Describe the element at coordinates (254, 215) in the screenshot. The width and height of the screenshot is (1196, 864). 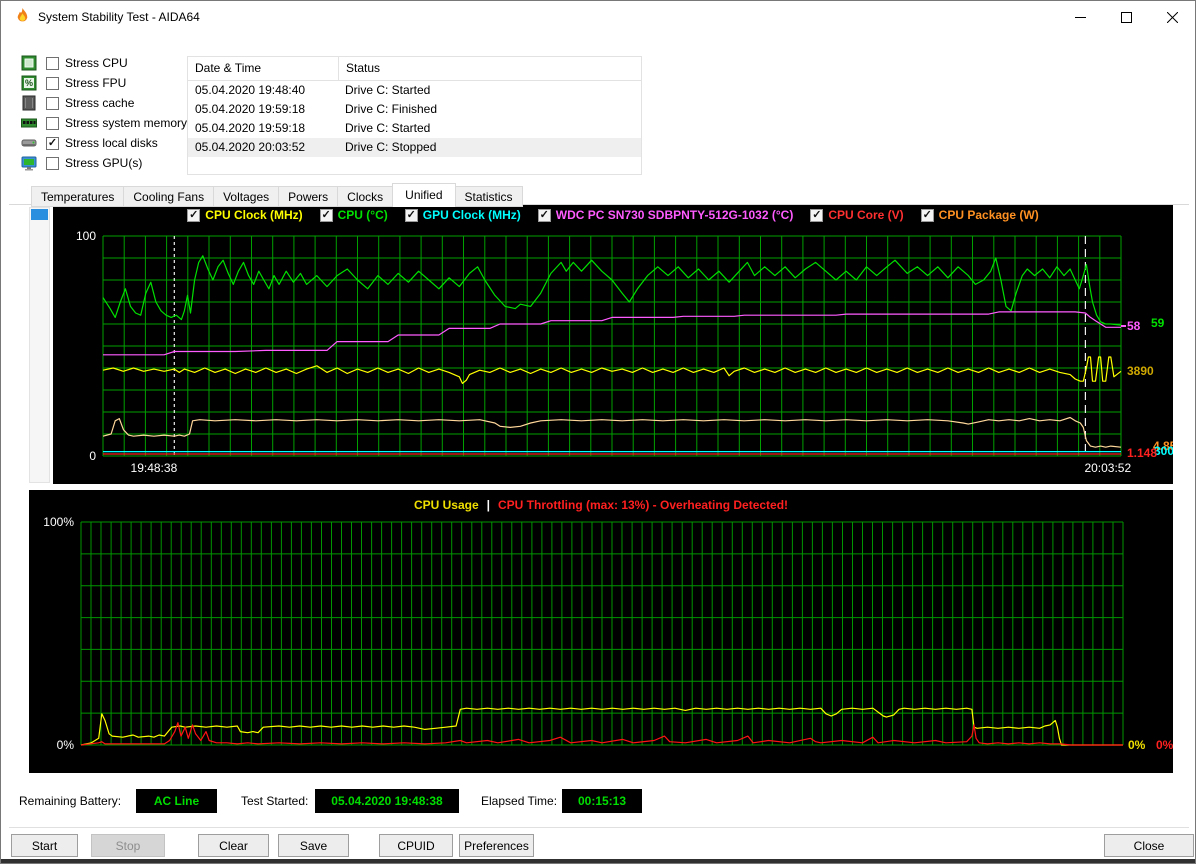
I see `legend-label: CPU Clock (MHz)` at that location.